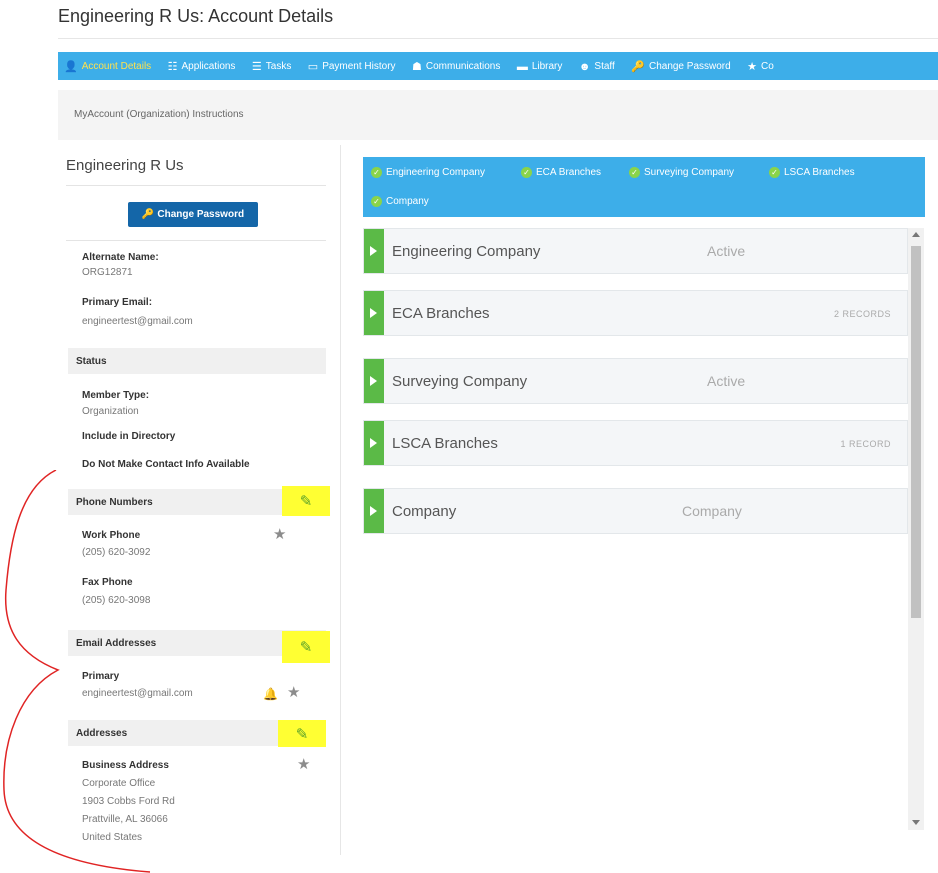 Image resolution: width=938 pixels, height=873 pixels. I want to click on nav-applications: ☷ Applications, so click(202, 66).